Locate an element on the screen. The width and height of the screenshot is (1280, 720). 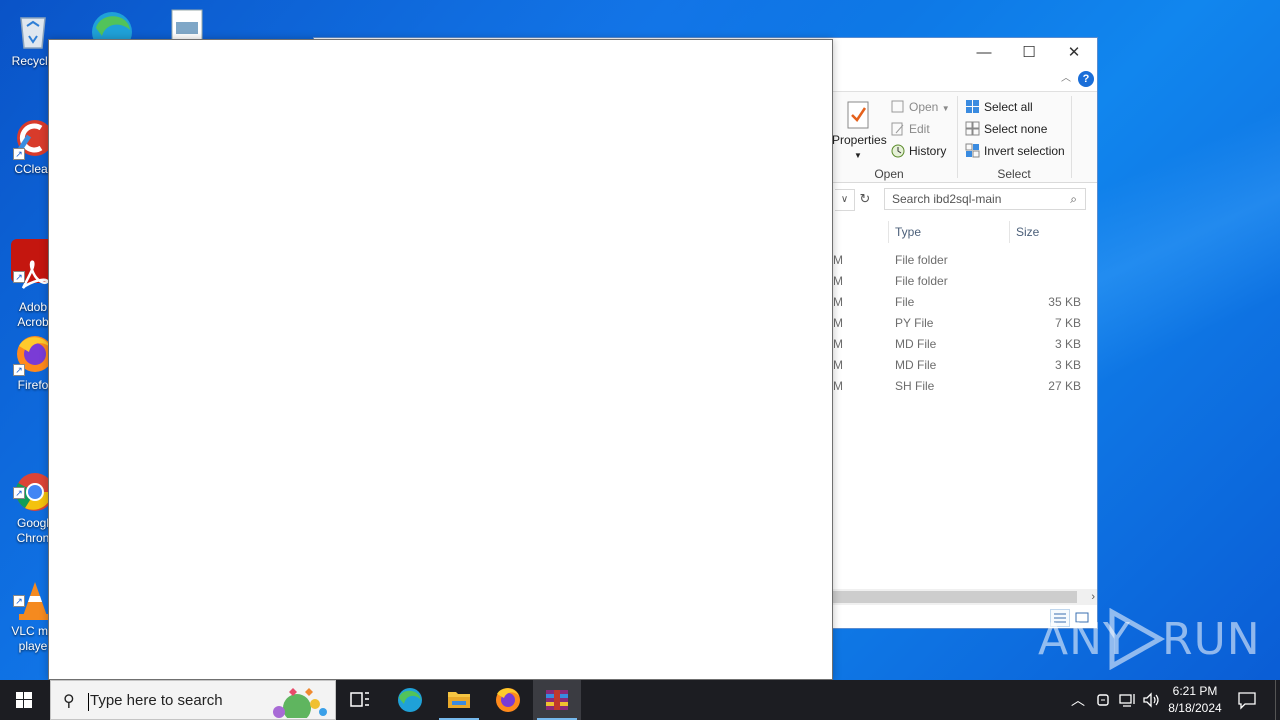
taskbar-search-input: ⚲ Type here to search is located at coordinates (193, 700).